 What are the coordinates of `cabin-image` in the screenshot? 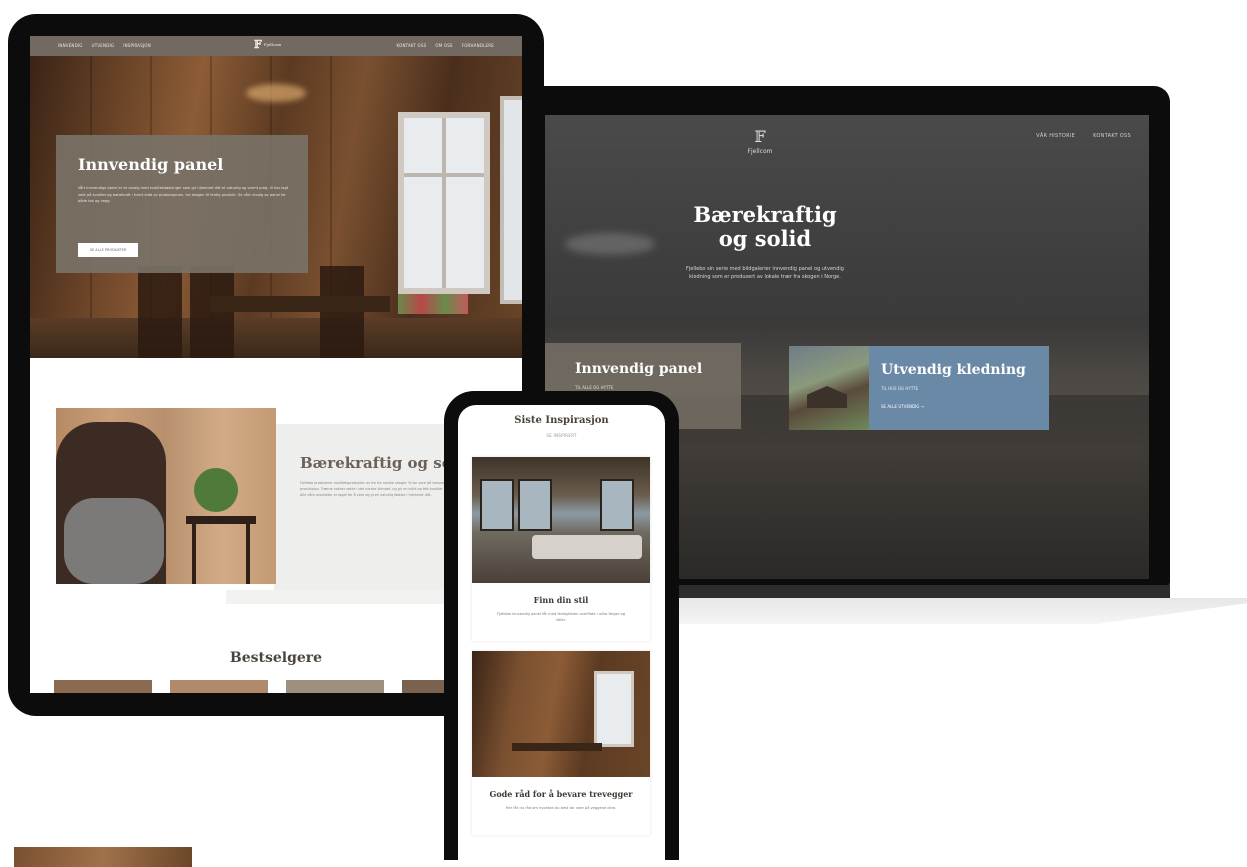 It's located at (827, 397).